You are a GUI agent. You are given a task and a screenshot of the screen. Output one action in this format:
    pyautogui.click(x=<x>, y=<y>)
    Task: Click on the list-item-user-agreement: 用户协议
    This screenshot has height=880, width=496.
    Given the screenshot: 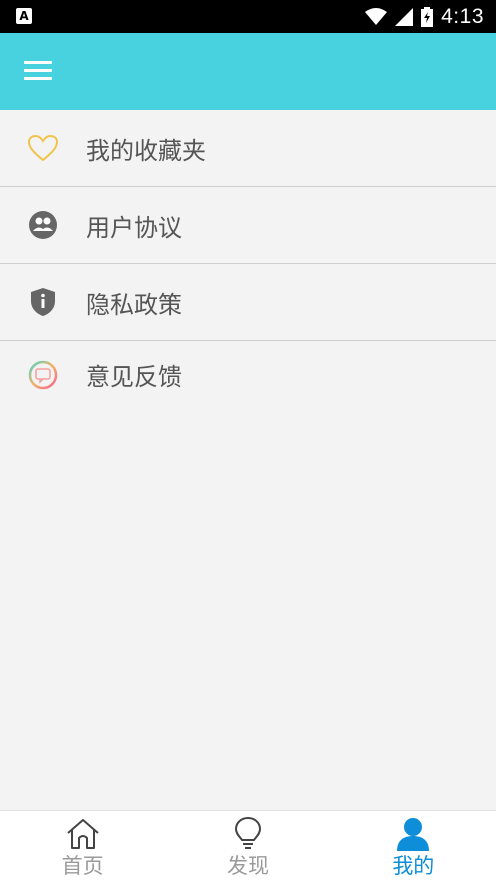 What is the action you would take?
    pyautogui.click(x=248, y=225)
    